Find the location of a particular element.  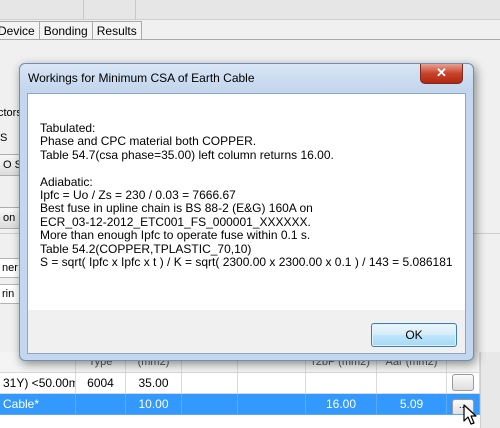

grid-cell-r2 is located at coordinates (341, 383).